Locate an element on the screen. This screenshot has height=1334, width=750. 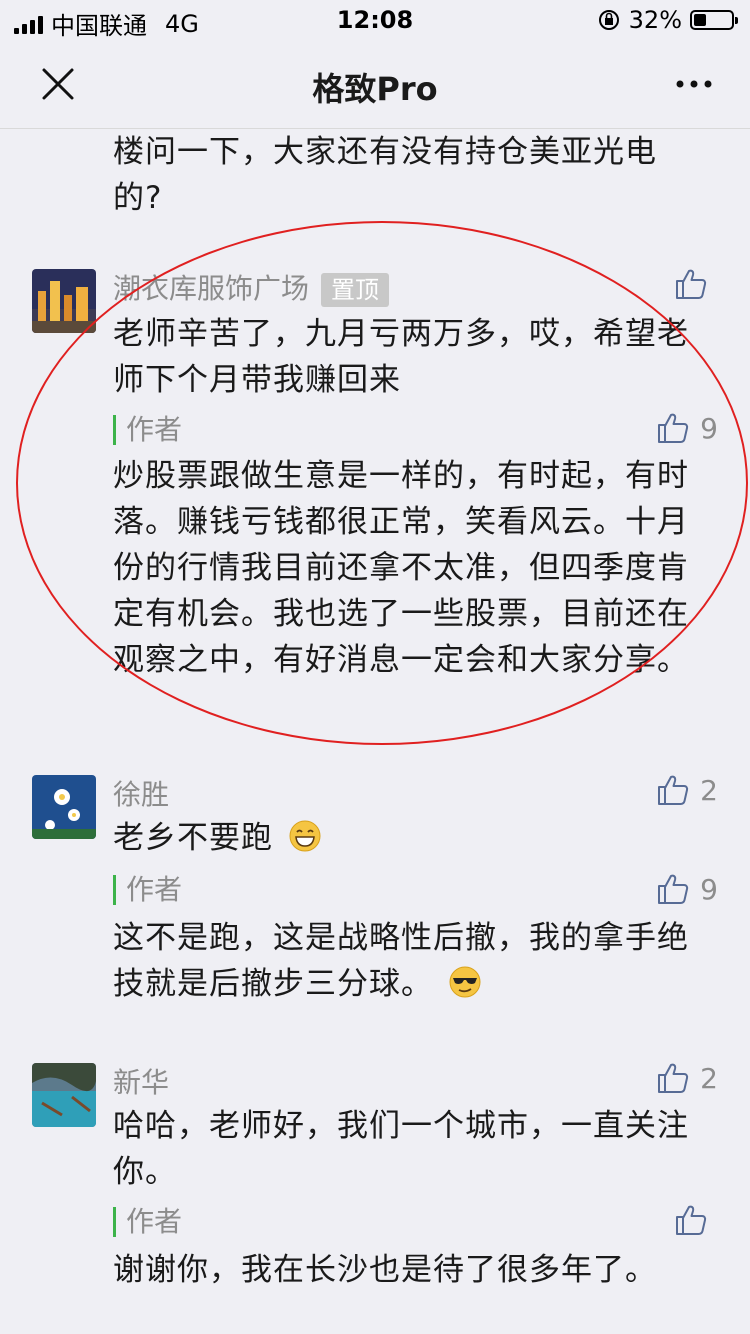
author-reply-content: 这不是跑，这是战略性后撤，我的拿手绝技就是后撤步三分球。 is located at coordinates (401, 961).